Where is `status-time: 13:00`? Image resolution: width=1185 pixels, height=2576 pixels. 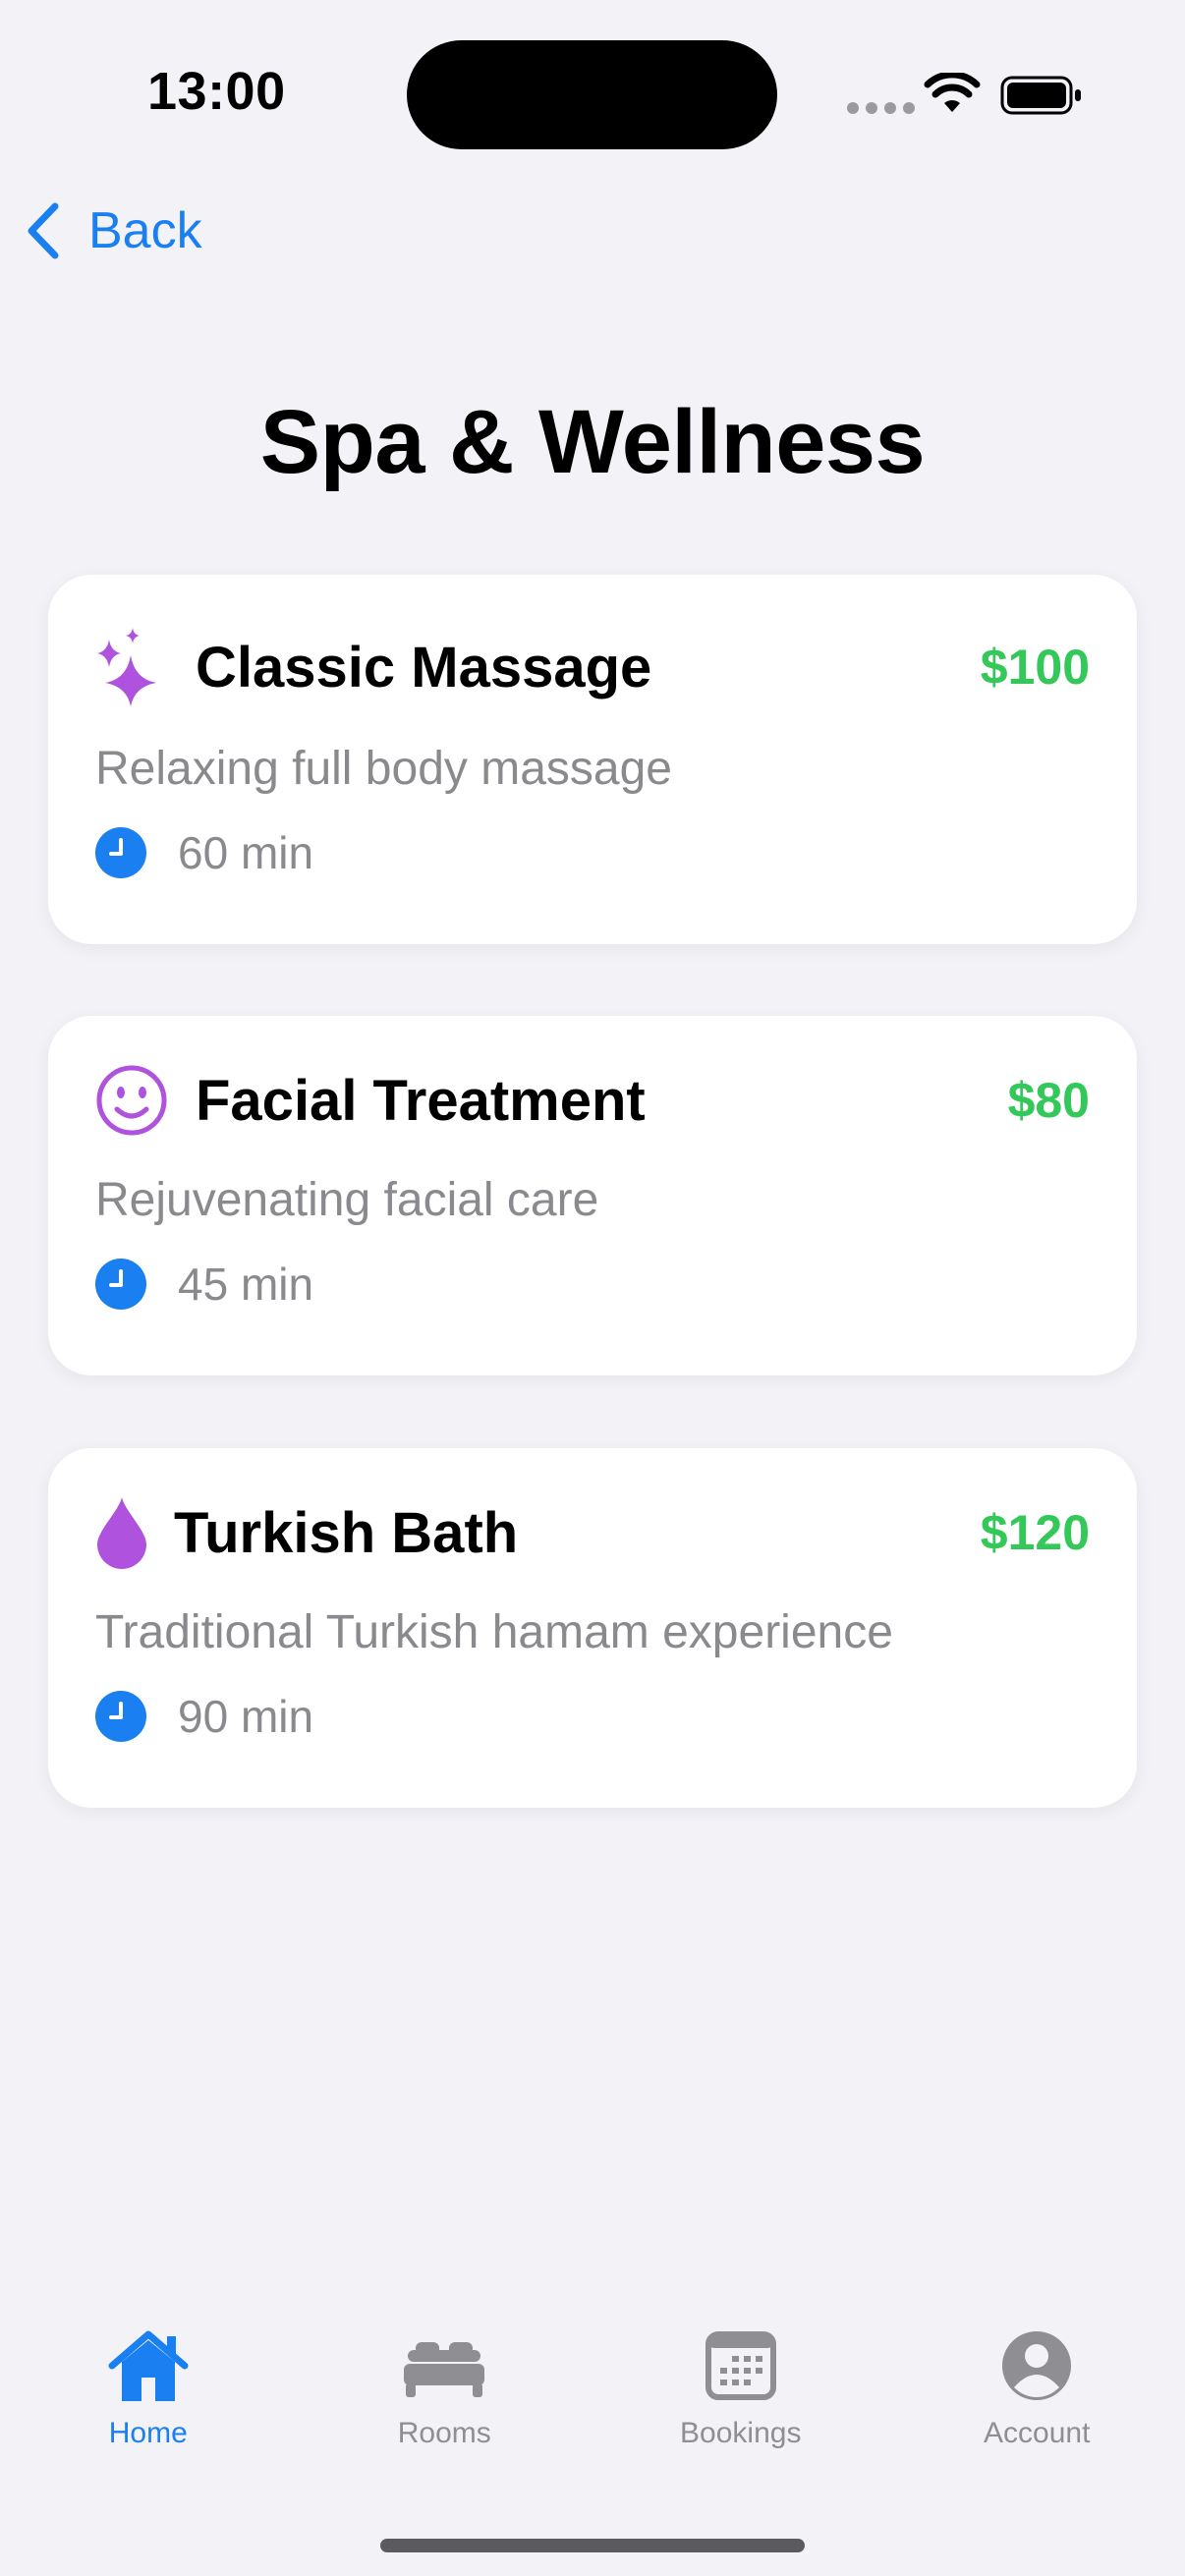
status-time: 13:00 is located at coordinates (216, 91).